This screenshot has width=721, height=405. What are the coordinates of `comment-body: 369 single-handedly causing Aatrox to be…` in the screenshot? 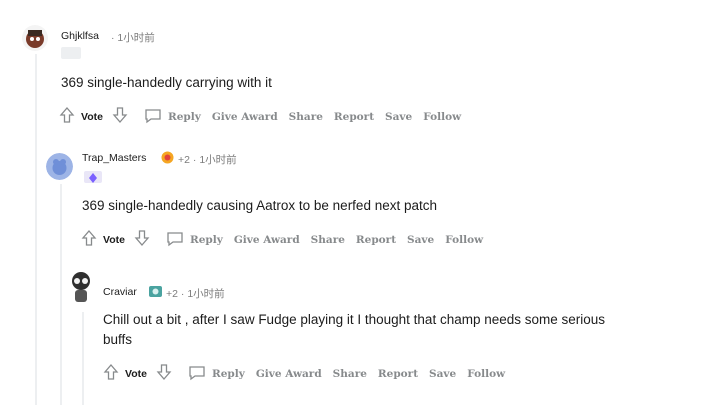 It's located at (259, 205).